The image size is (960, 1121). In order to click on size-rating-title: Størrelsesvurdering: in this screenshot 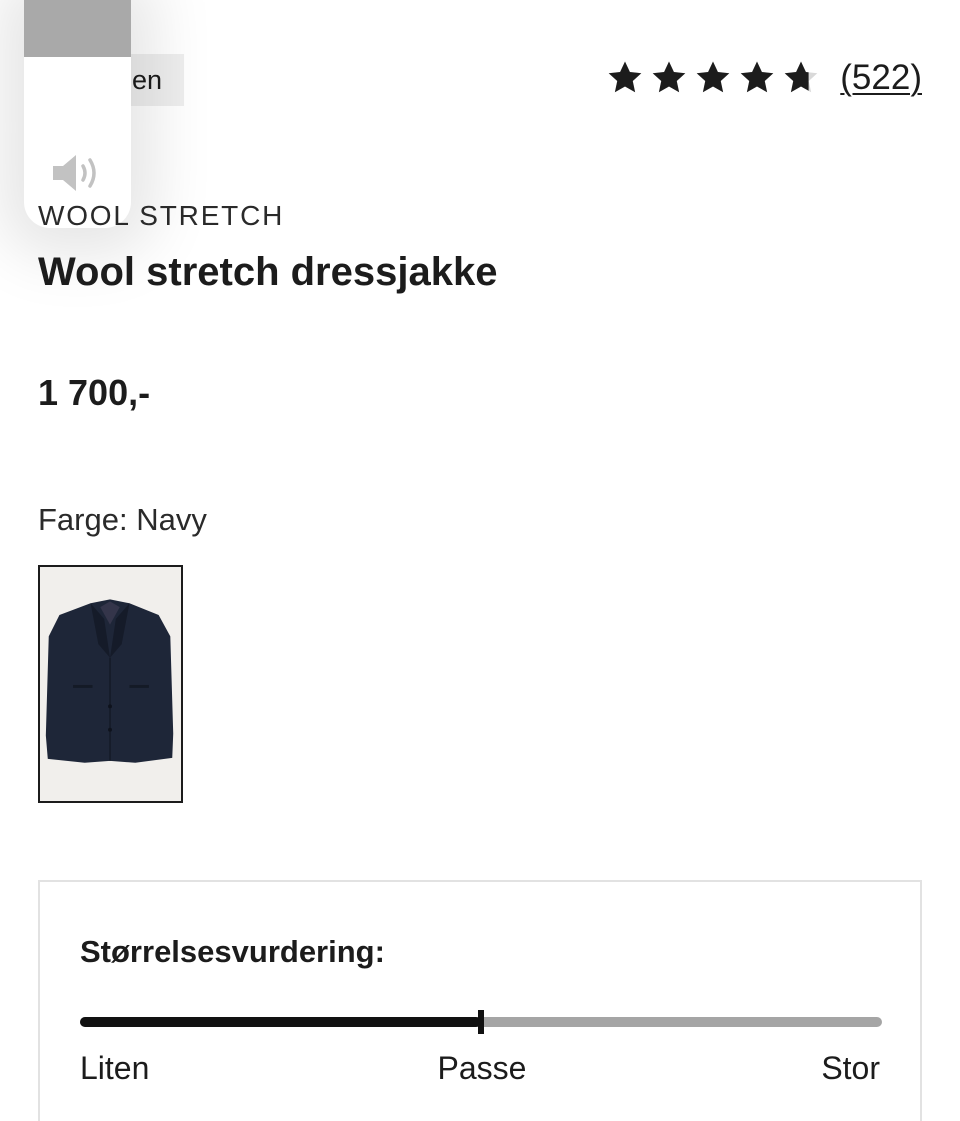, I will do `click(232, 951)`.